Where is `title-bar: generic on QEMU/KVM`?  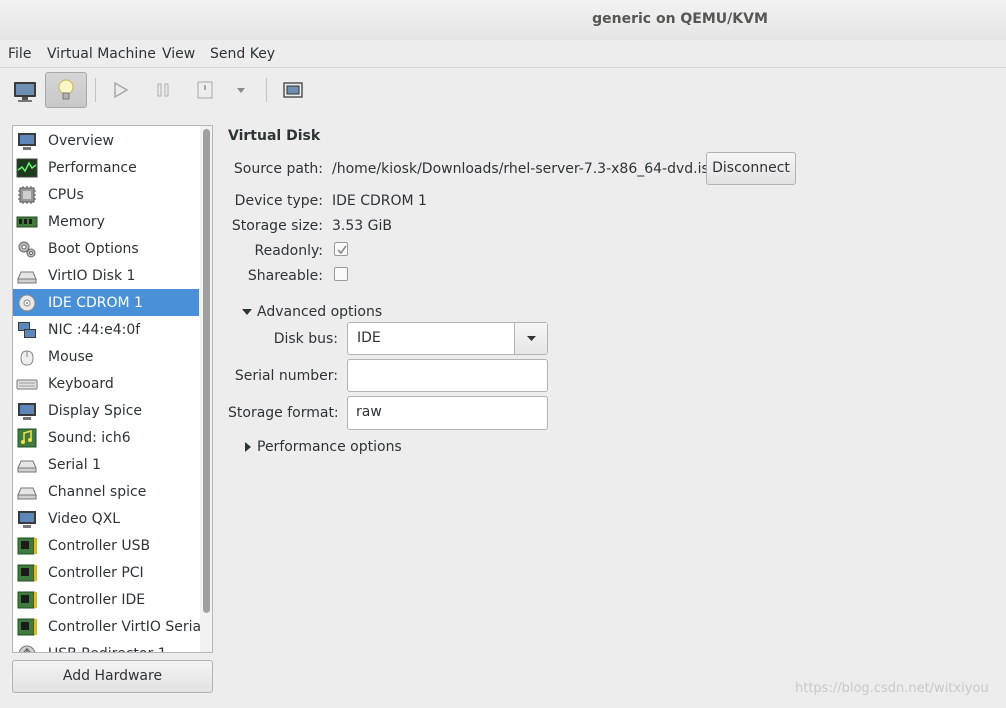
title-bar: generic on QEMU/KVM is located at coordinates (503, 20).